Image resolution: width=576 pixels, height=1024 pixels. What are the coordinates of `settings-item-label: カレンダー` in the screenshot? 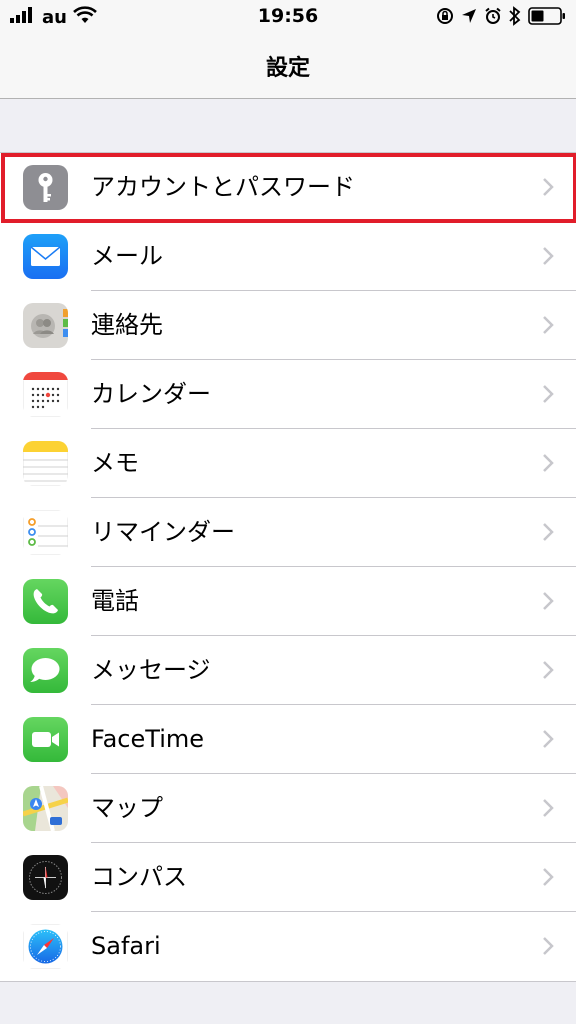 It's located at (151, 394).